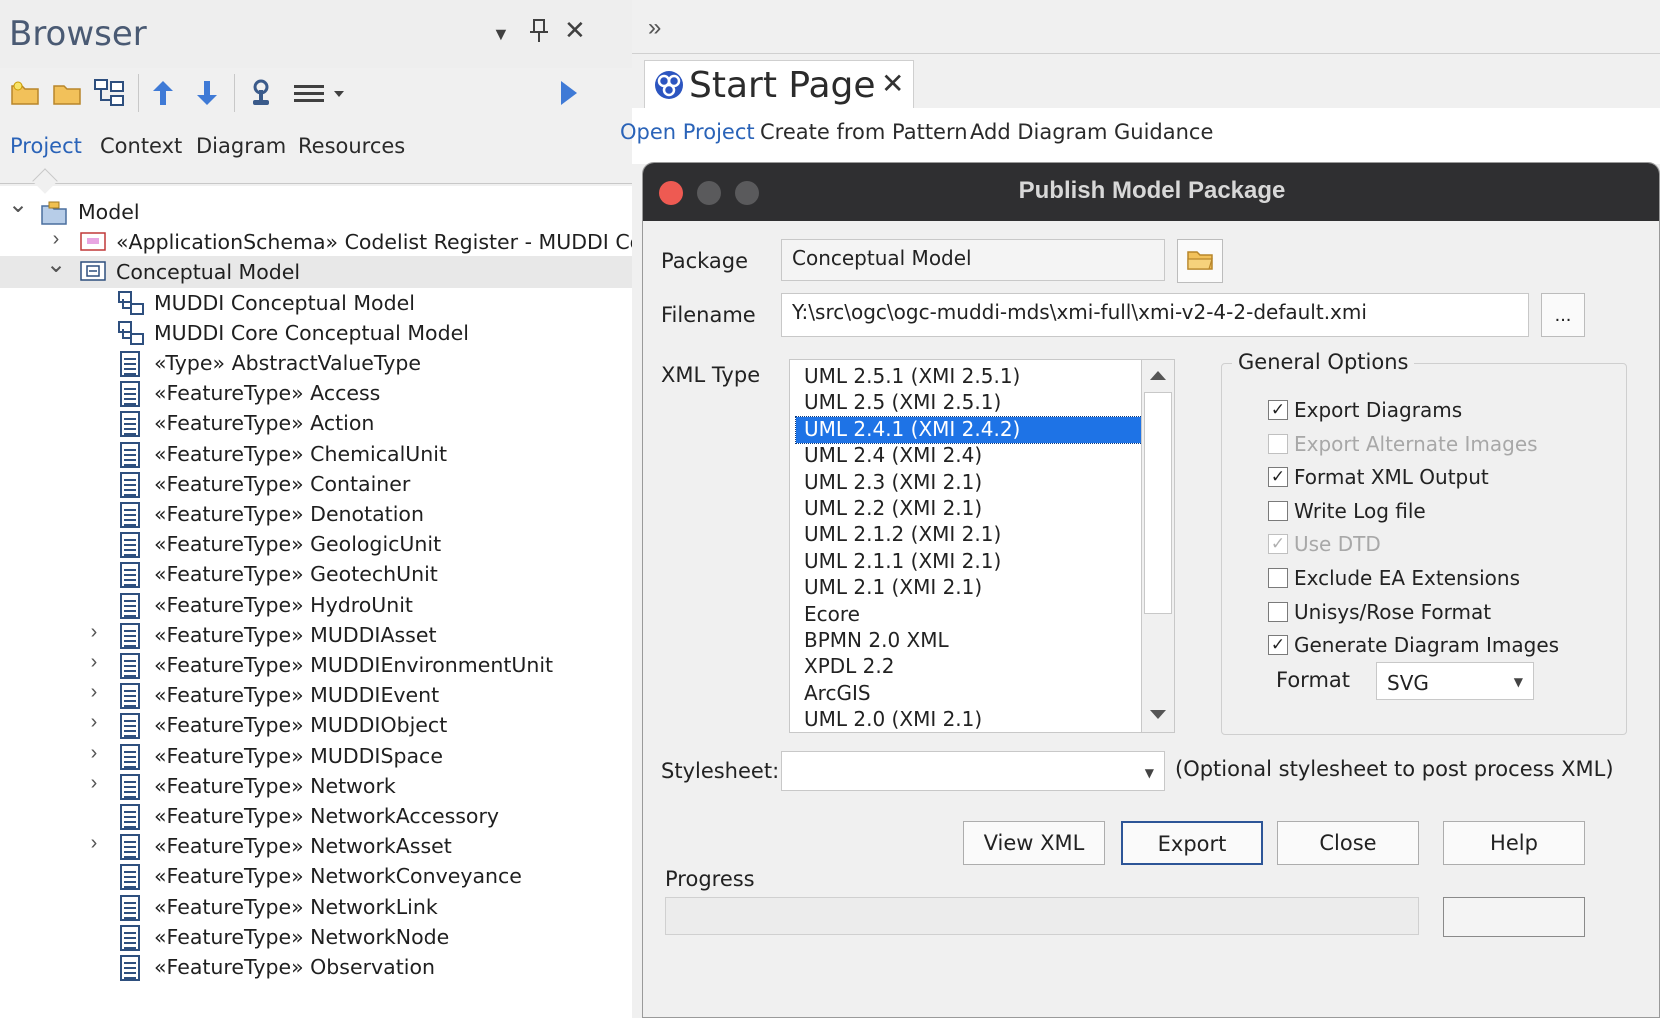 The width and height of the screenshot is (1660, 1018). Describe the element at coordinates (207, 93) in the screenshot. I see `move-down-icon` at that location.